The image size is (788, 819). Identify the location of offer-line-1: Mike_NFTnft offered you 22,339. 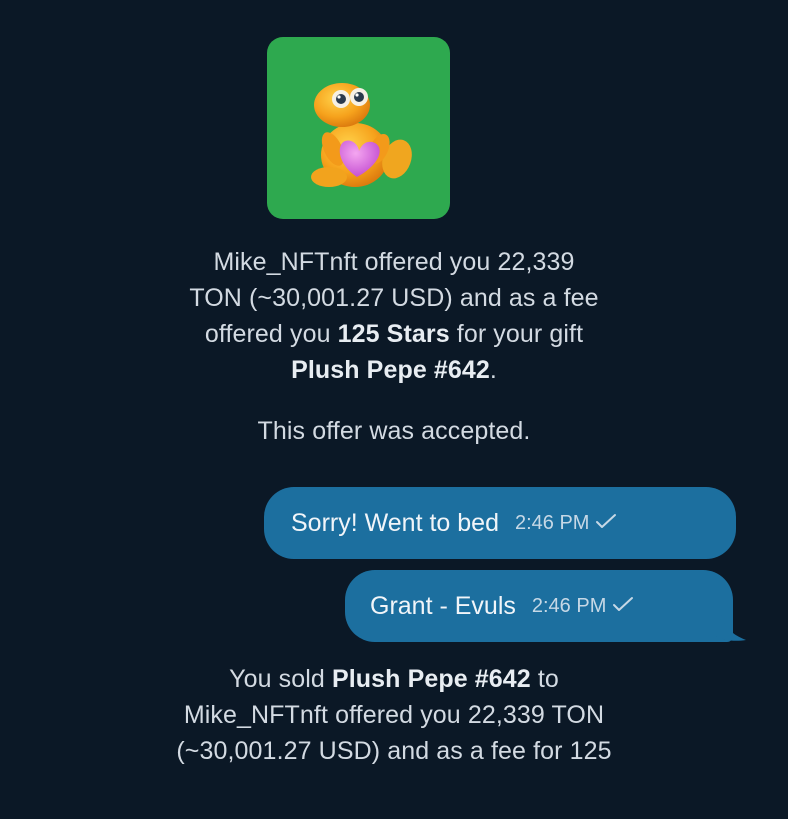
(394, 262).